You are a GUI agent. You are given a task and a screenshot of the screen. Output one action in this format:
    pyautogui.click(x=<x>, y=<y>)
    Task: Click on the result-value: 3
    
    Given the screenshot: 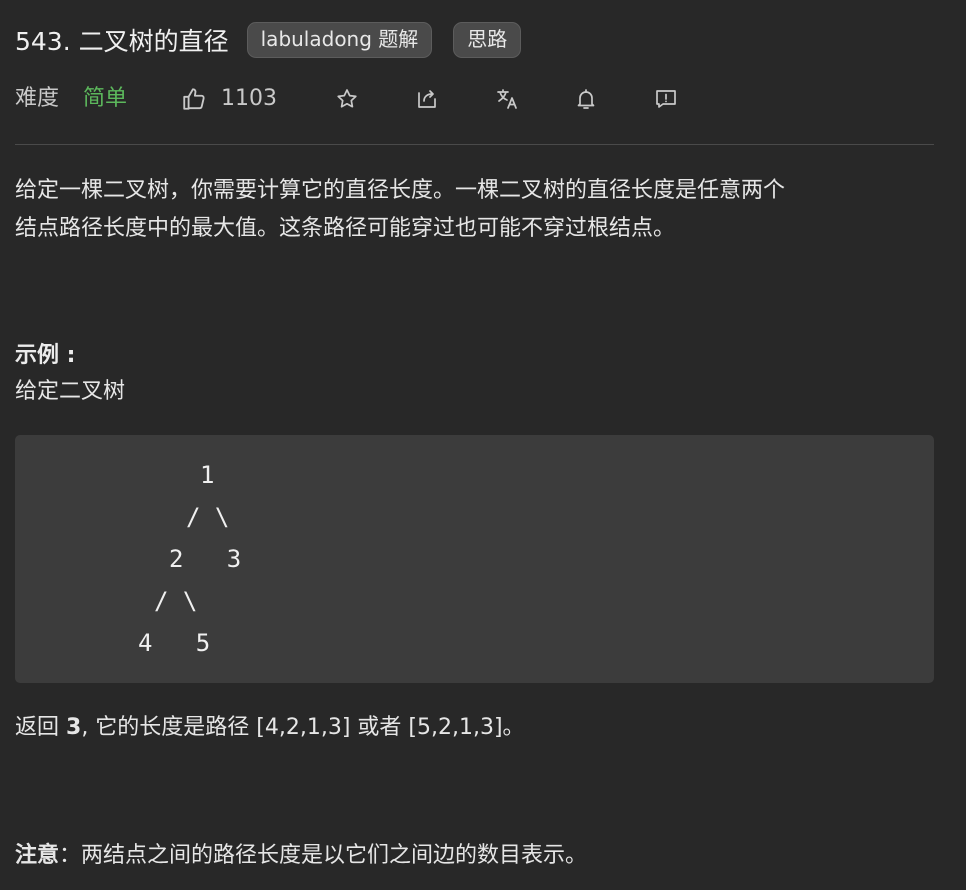 What is the action you would take?
    pyautogui.click(x=74, y=727)
    